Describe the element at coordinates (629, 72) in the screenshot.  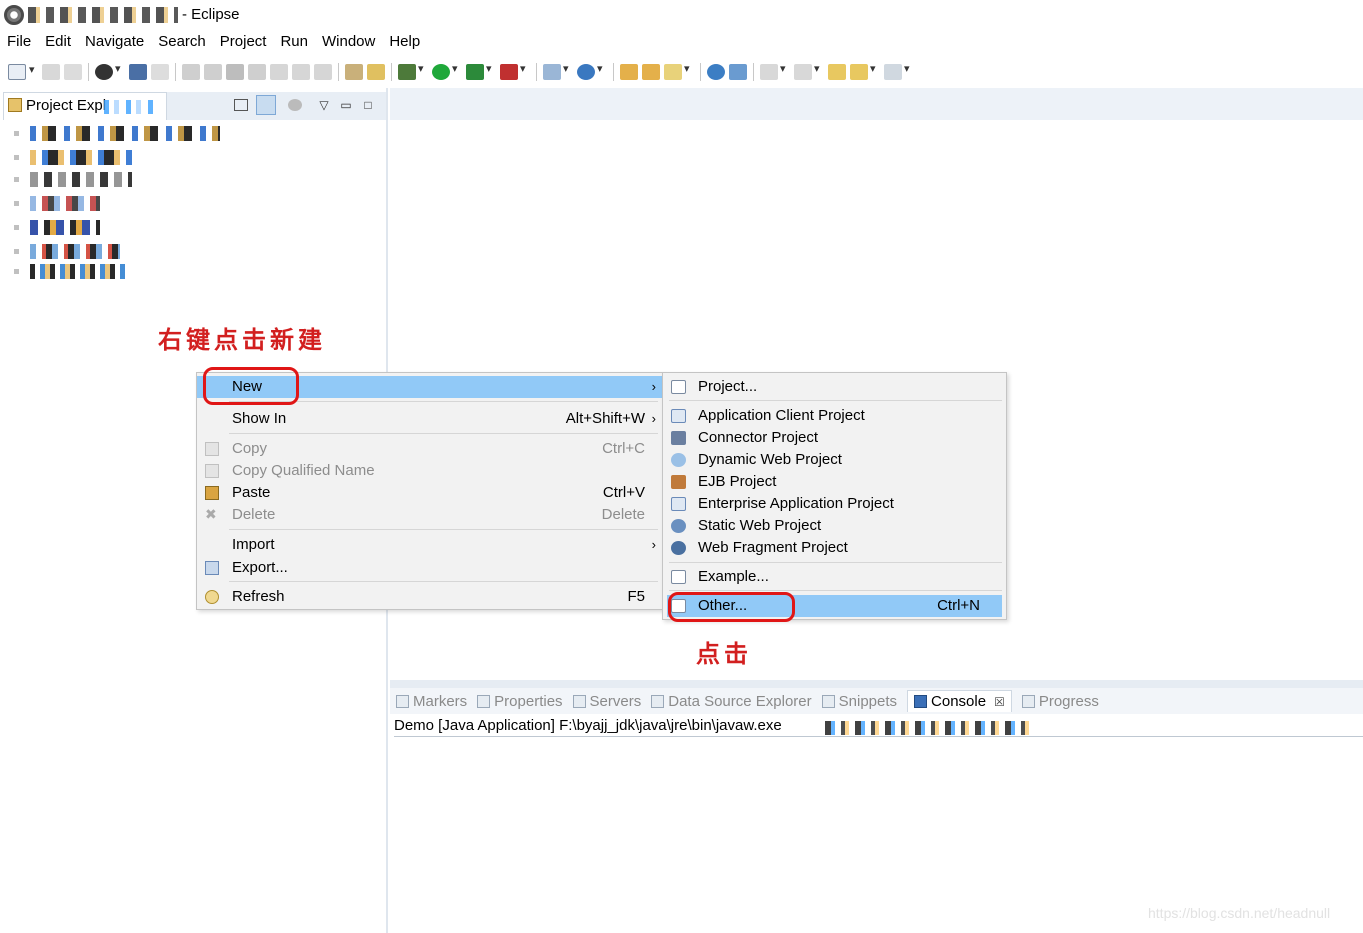
I see `open-type-icon` at that location.